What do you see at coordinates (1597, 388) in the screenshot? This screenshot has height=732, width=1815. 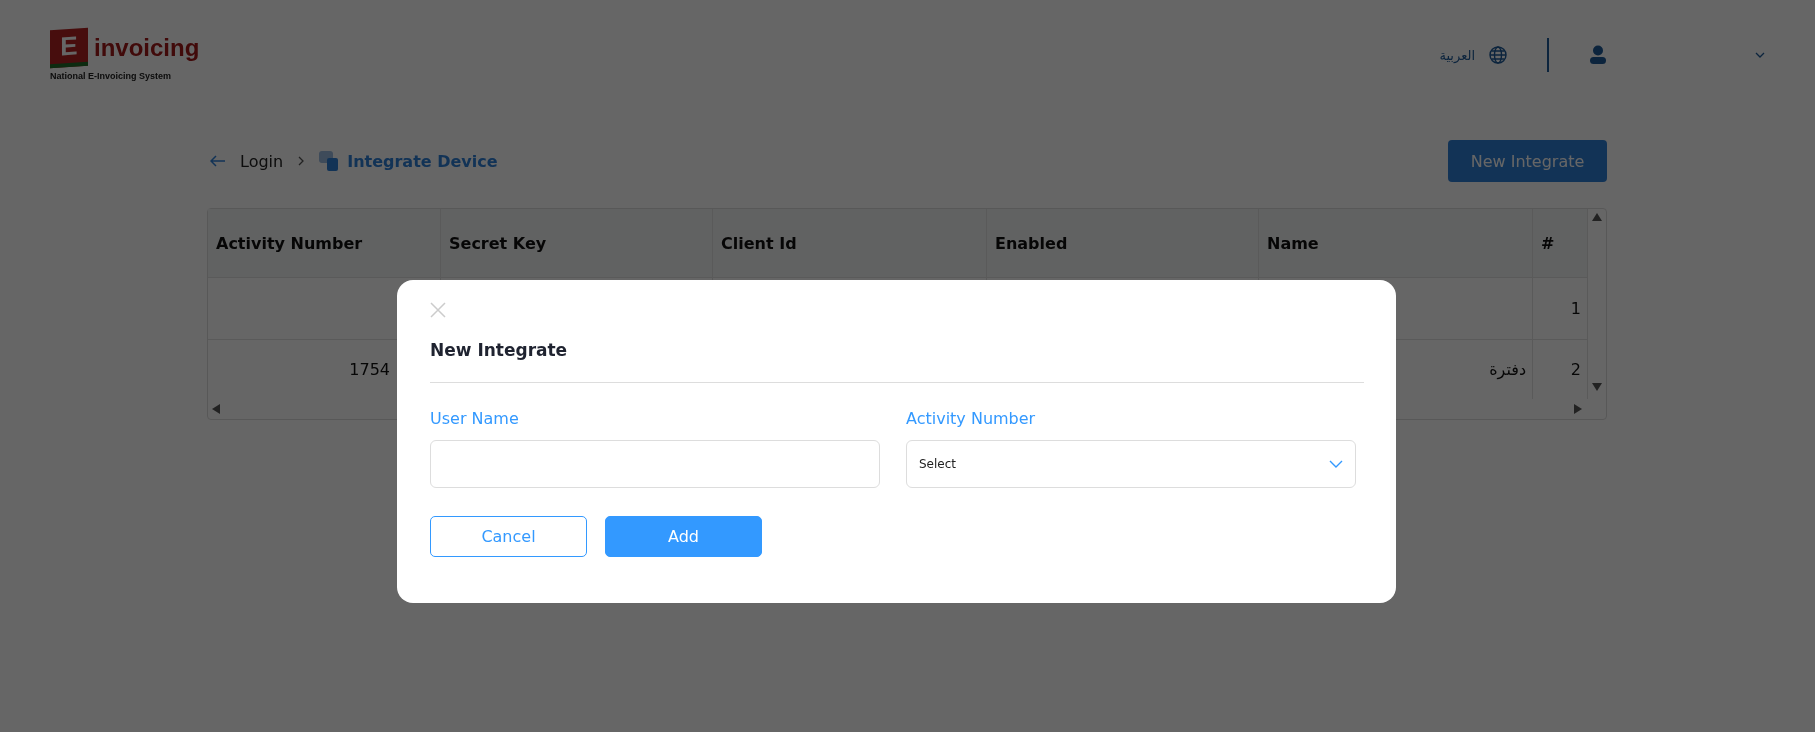 I see `scroll-down-icon` at bounding box center [1597, 388].